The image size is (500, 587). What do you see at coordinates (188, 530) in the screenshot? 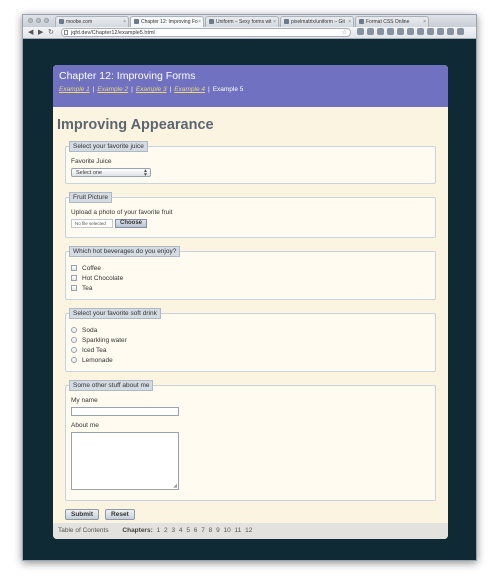
I see `chapter-link: 5` at bounding box center [188, 530].